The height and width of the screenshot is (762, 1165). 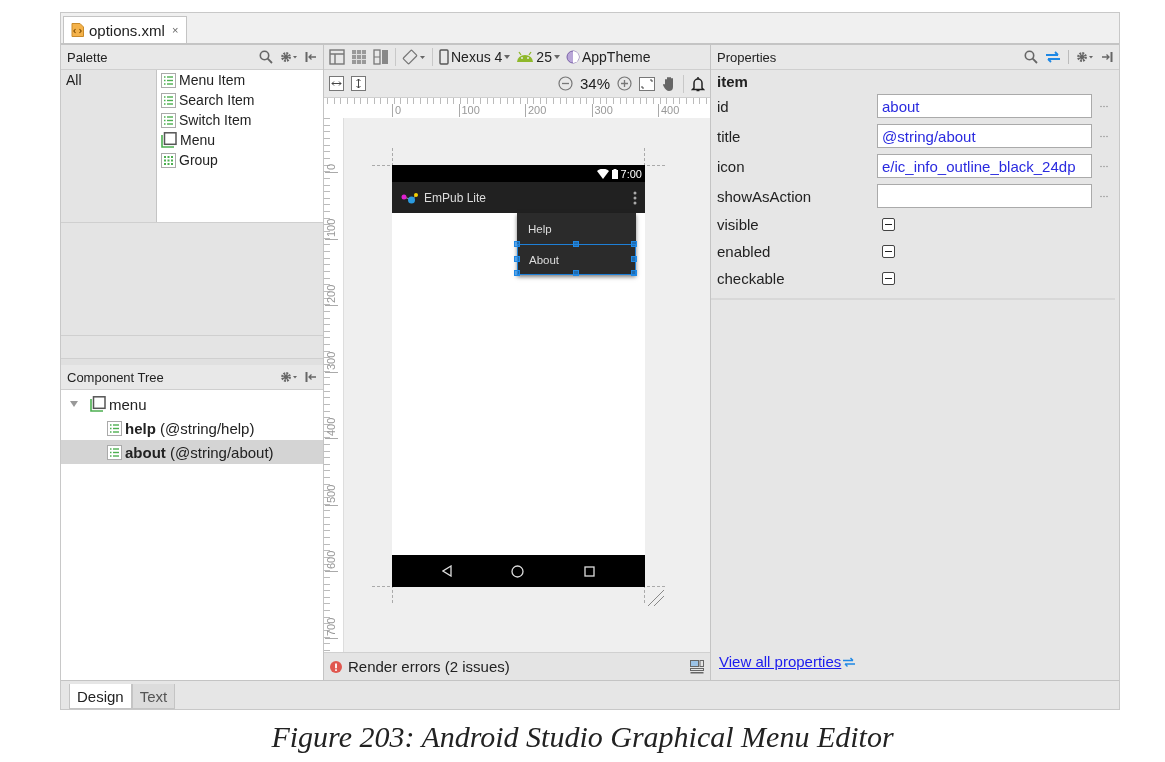 I want to click on rotate-icon, so click(x=414, y=57).